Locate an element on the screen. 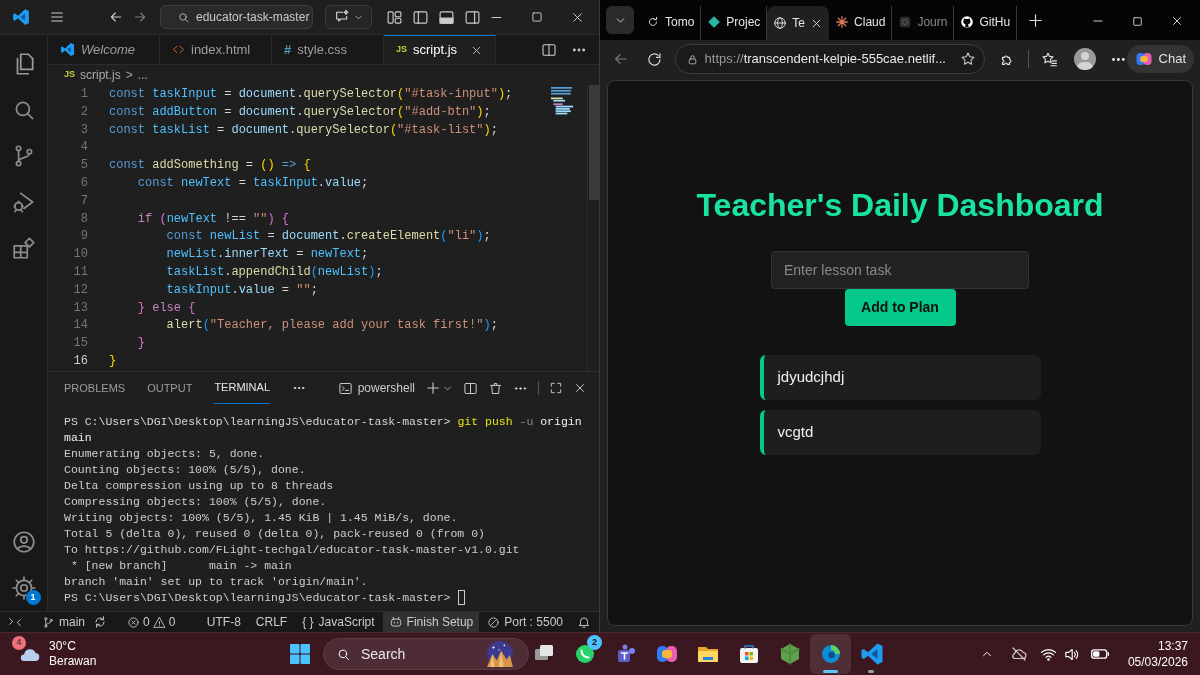 The width and height of the screenshot is (1200, 675). taskbar-app-button: 2 is located at coordinates (584, 654).